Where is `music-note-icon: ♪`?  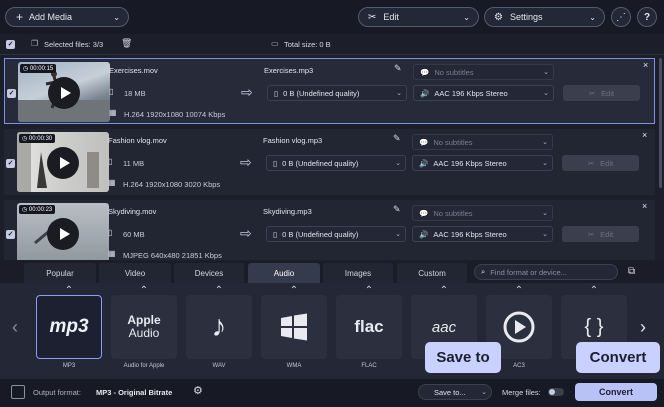
music-note-icon: ♪ is located at coordinates (219, 326).